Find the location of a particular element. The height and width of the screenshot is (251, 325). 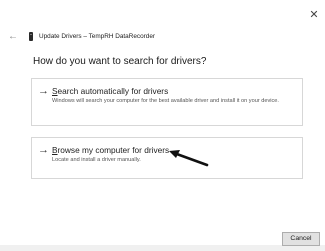

annotation-arrow-icon is located at coordinates (189, 158).